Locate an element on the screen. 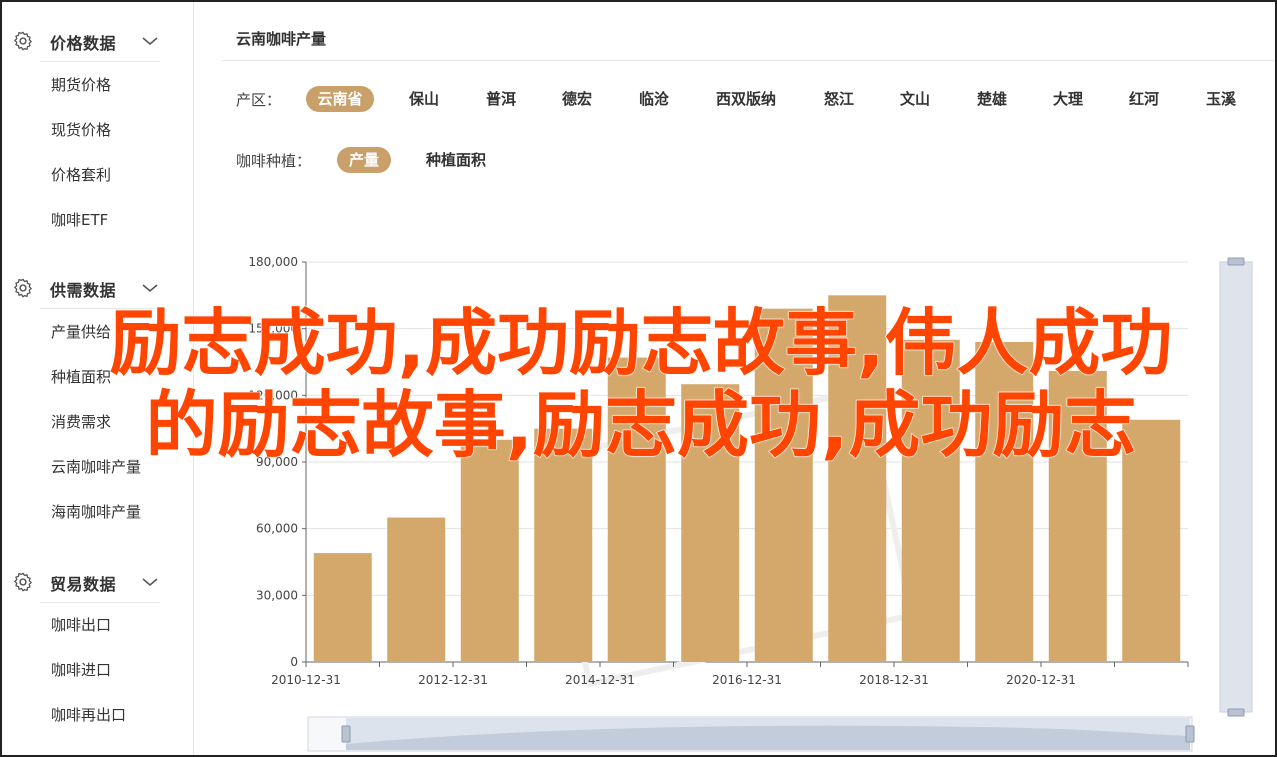 The height and width of the screenshot is (757, 1277). vertical-zoom-handle-top is located at coordinates (1236, 261).